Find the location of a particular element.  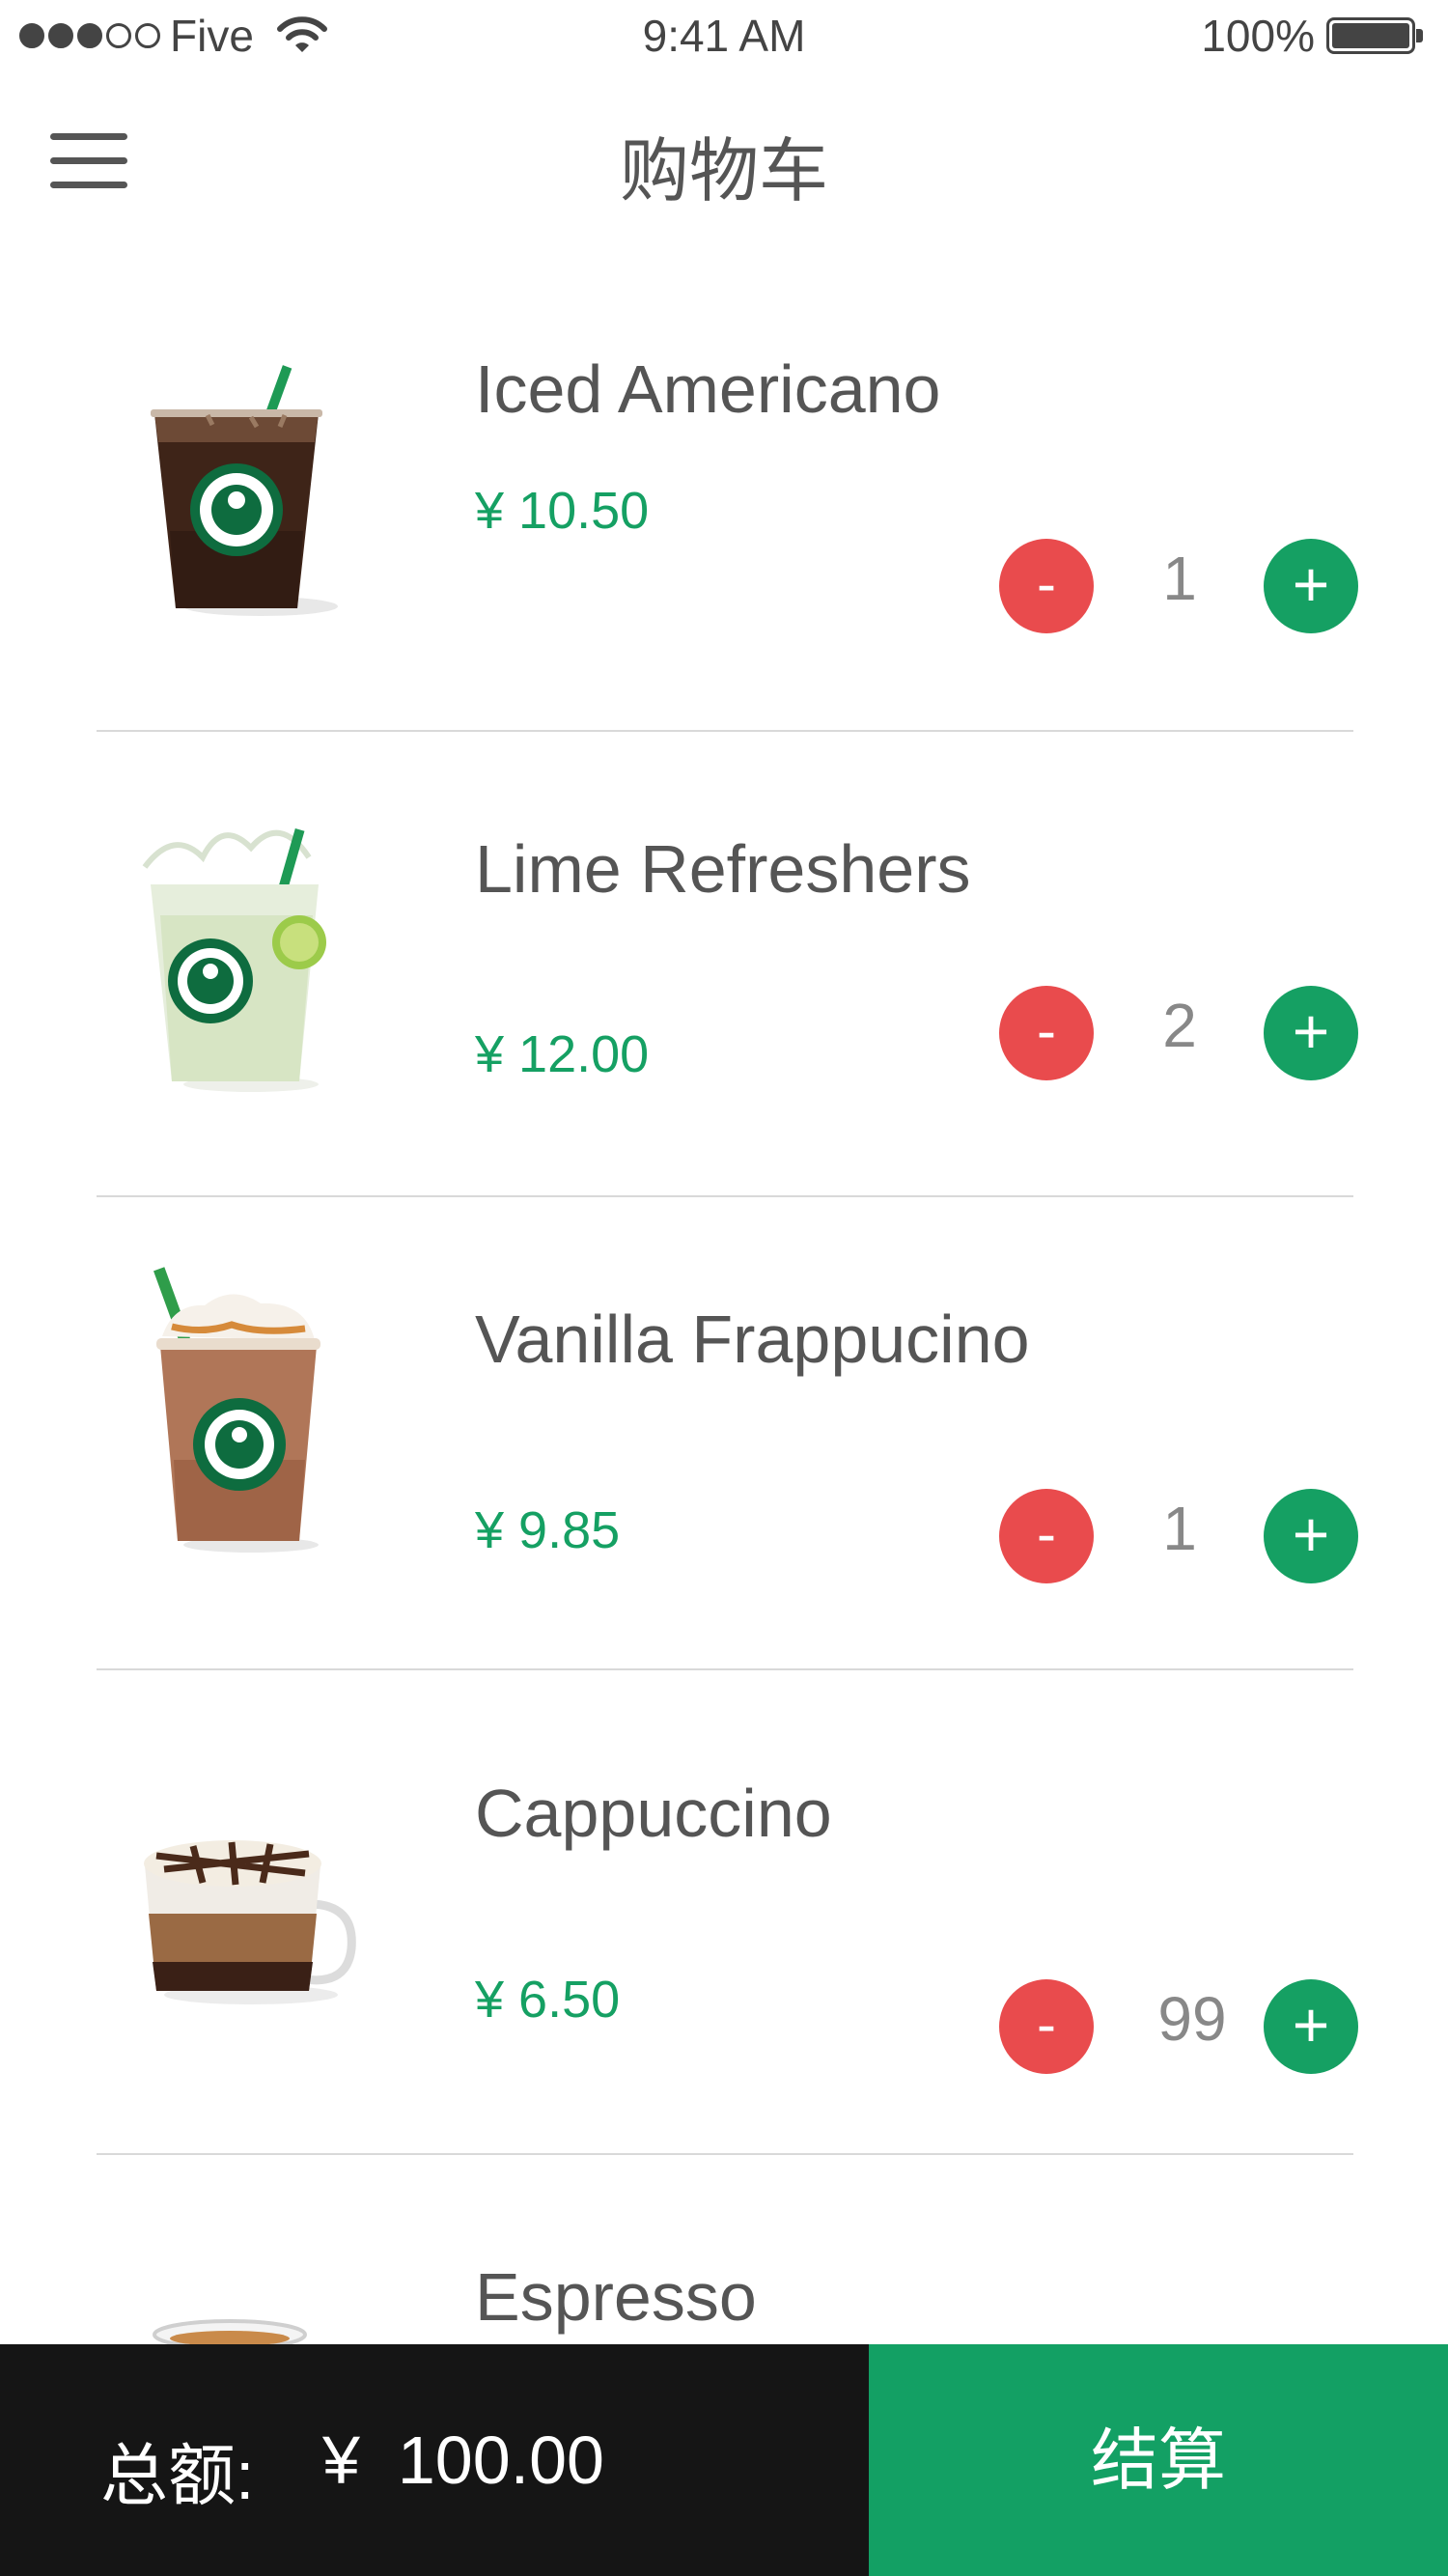

total-amount: ¥ 100.00 is located at coordinates (463, 2460).